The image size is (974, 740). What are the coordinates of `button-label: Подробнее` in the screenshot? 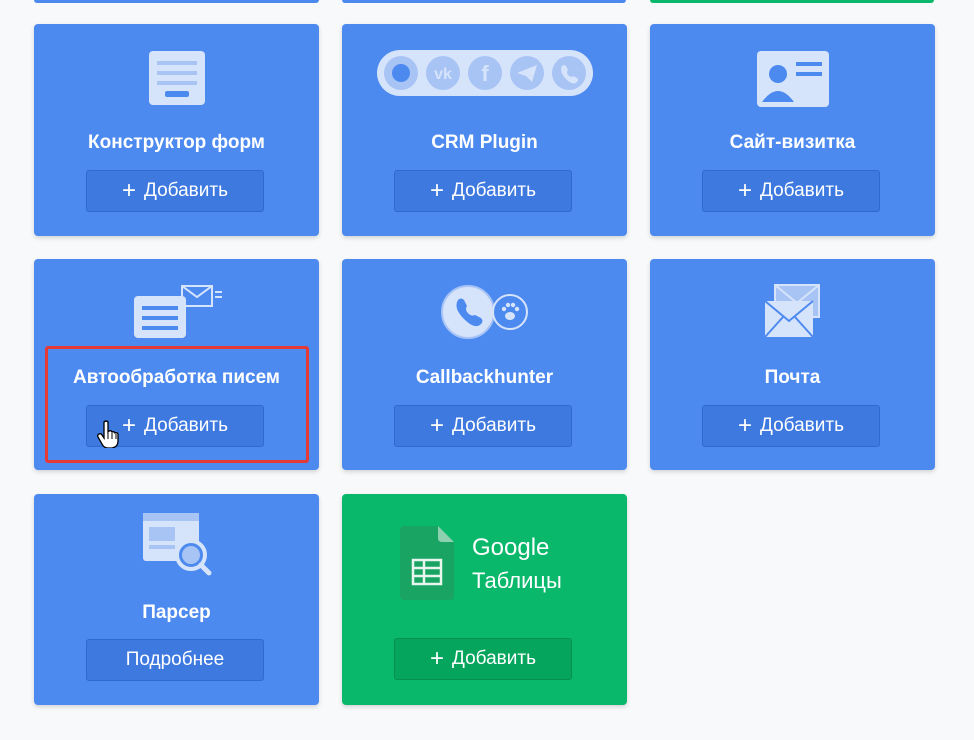 It's located at (175, 659).